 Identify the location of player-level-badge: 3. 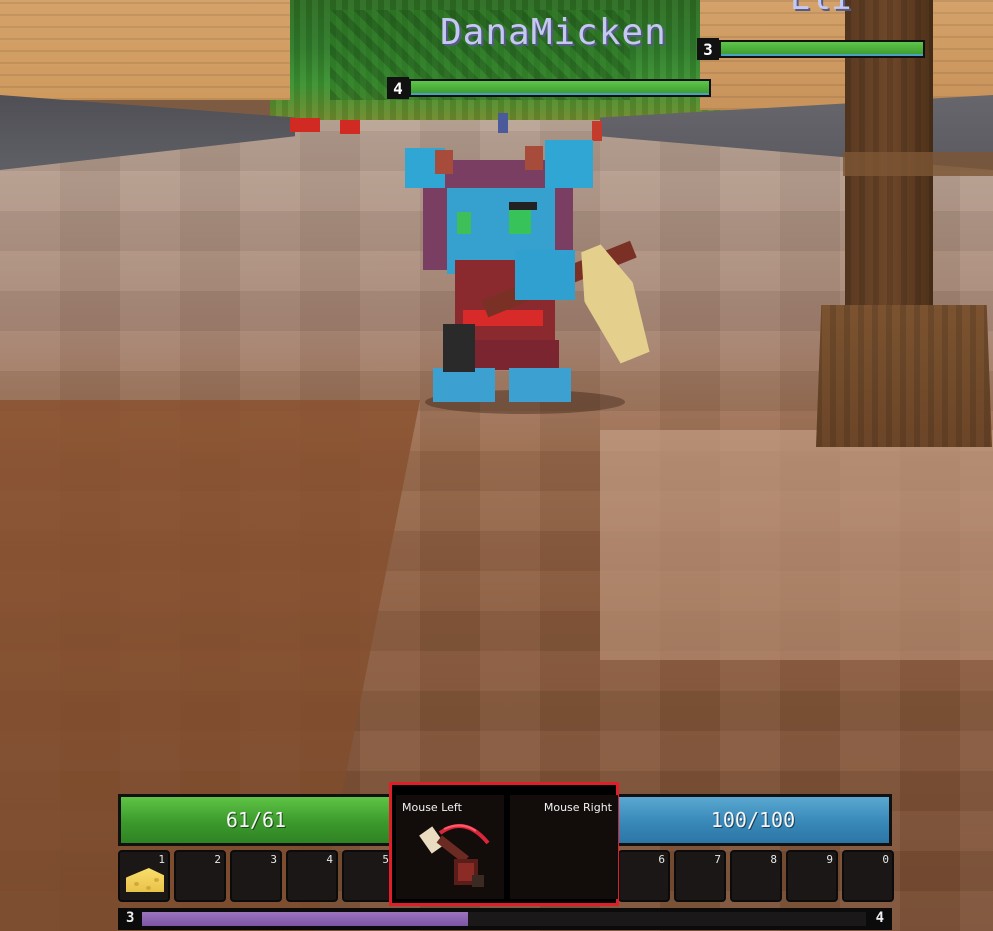
(708, 49).